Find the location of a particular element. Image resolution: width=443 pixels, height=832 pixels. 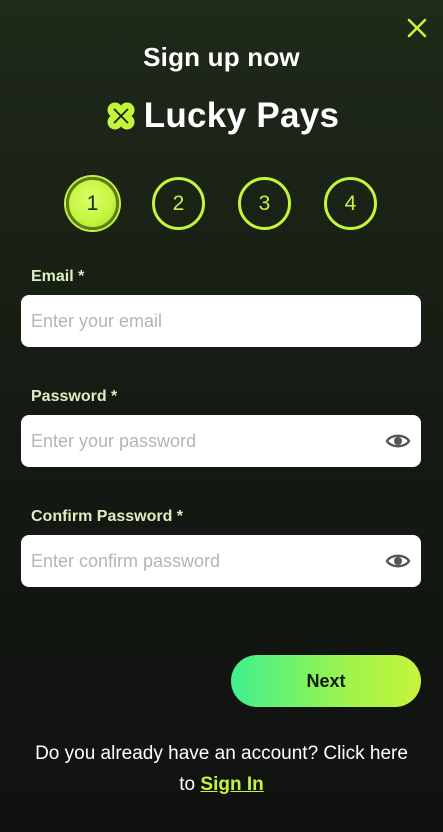

password-field-wrapper is located at coordinates (221, 441).